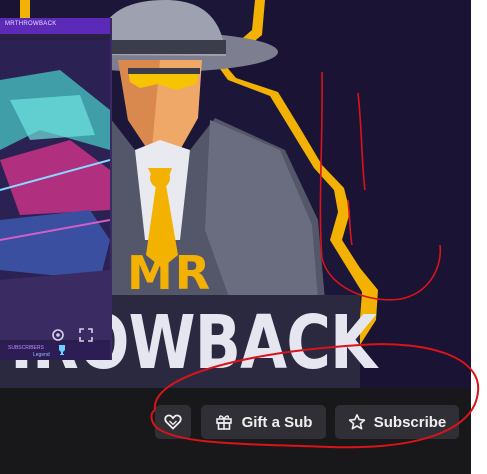  I want to click on heart-icon, so click(173, 422).